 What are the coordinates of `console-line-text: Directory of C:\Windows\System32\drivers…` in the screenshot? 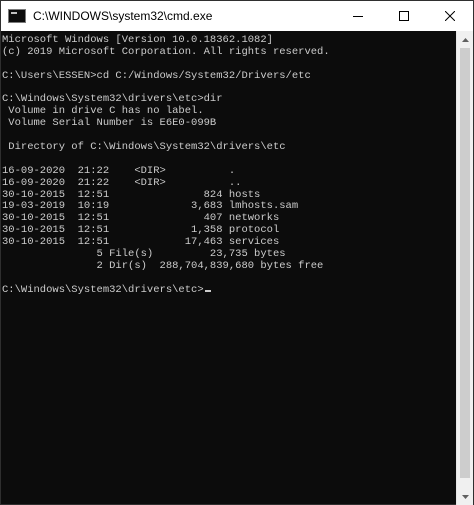 It's located at (144, 147).